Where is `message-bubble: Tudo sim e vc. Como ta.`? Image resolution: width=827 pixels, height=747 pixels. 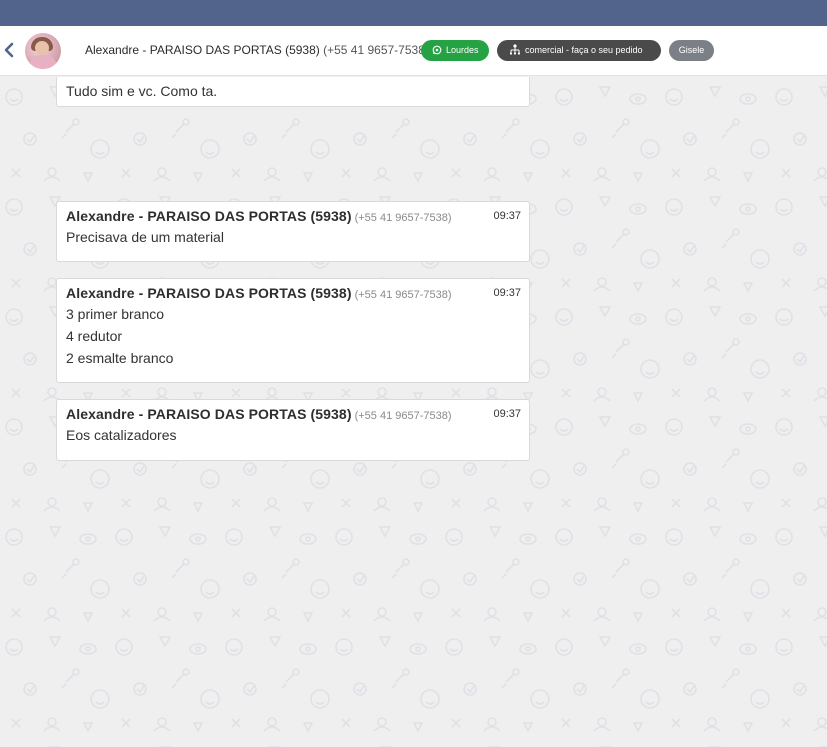
message-bubble: Tudo sim e vc. Como ta. is located at coordinates (293, 92).